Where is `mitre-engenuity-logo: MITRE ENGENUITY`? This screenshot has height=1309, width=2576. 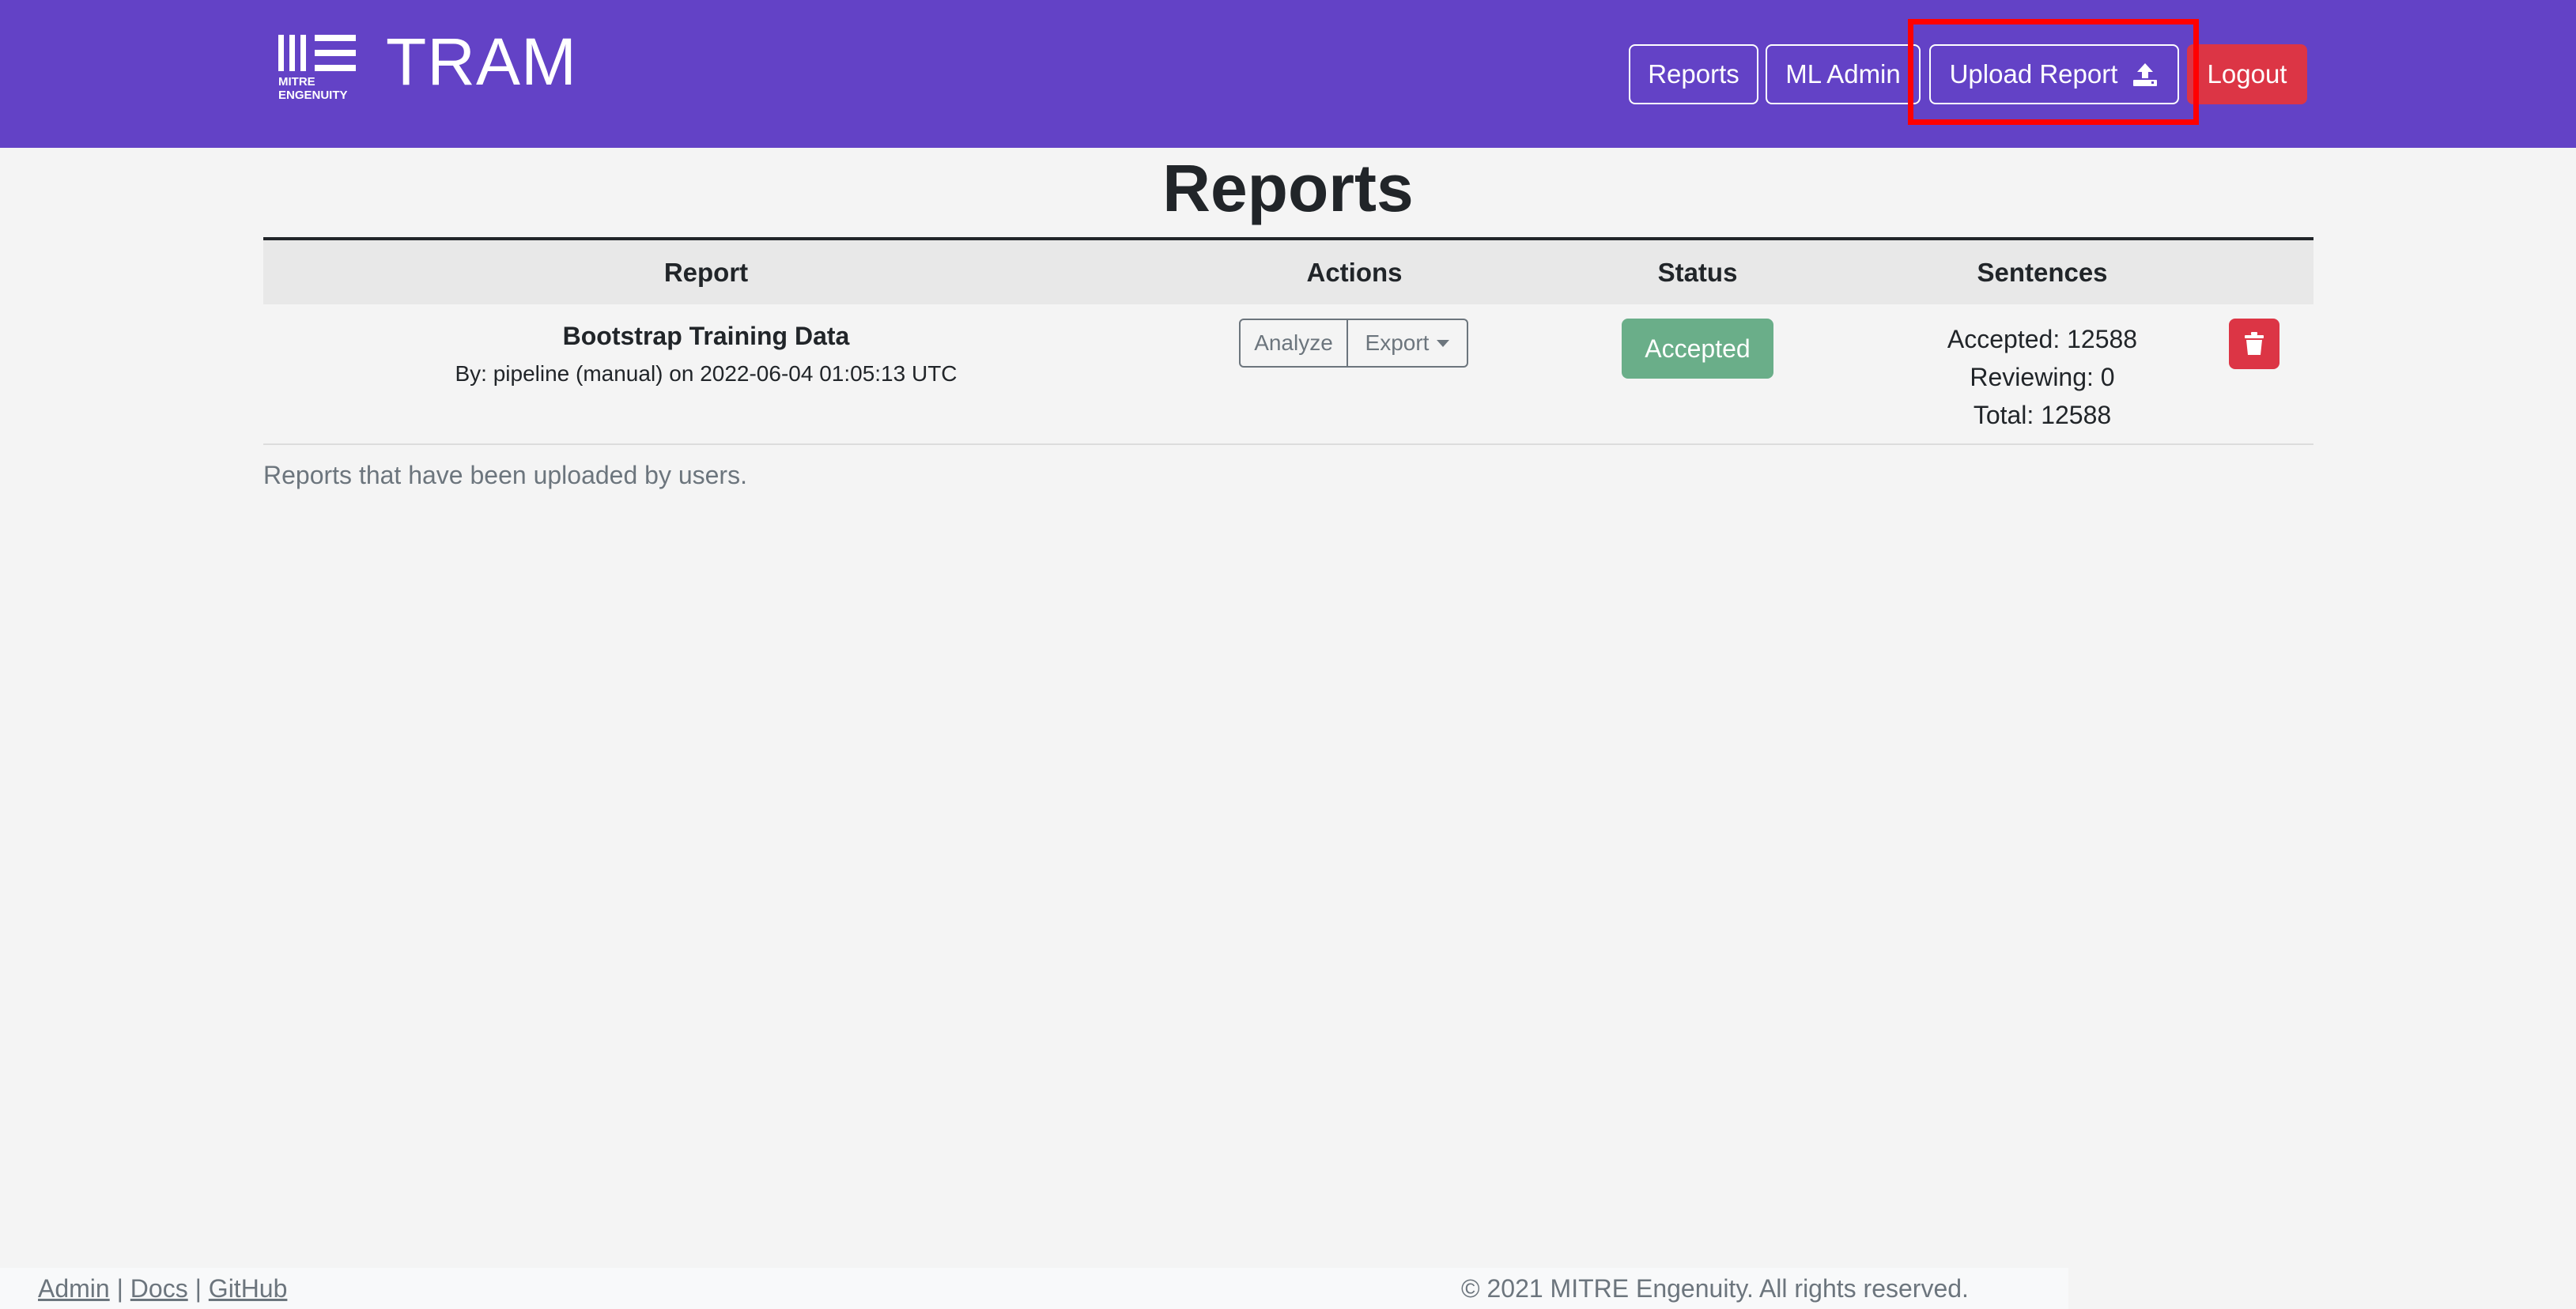 mitre-engenuity-logo: MITRE ENGENUITY is located at coordinates (318, 68).